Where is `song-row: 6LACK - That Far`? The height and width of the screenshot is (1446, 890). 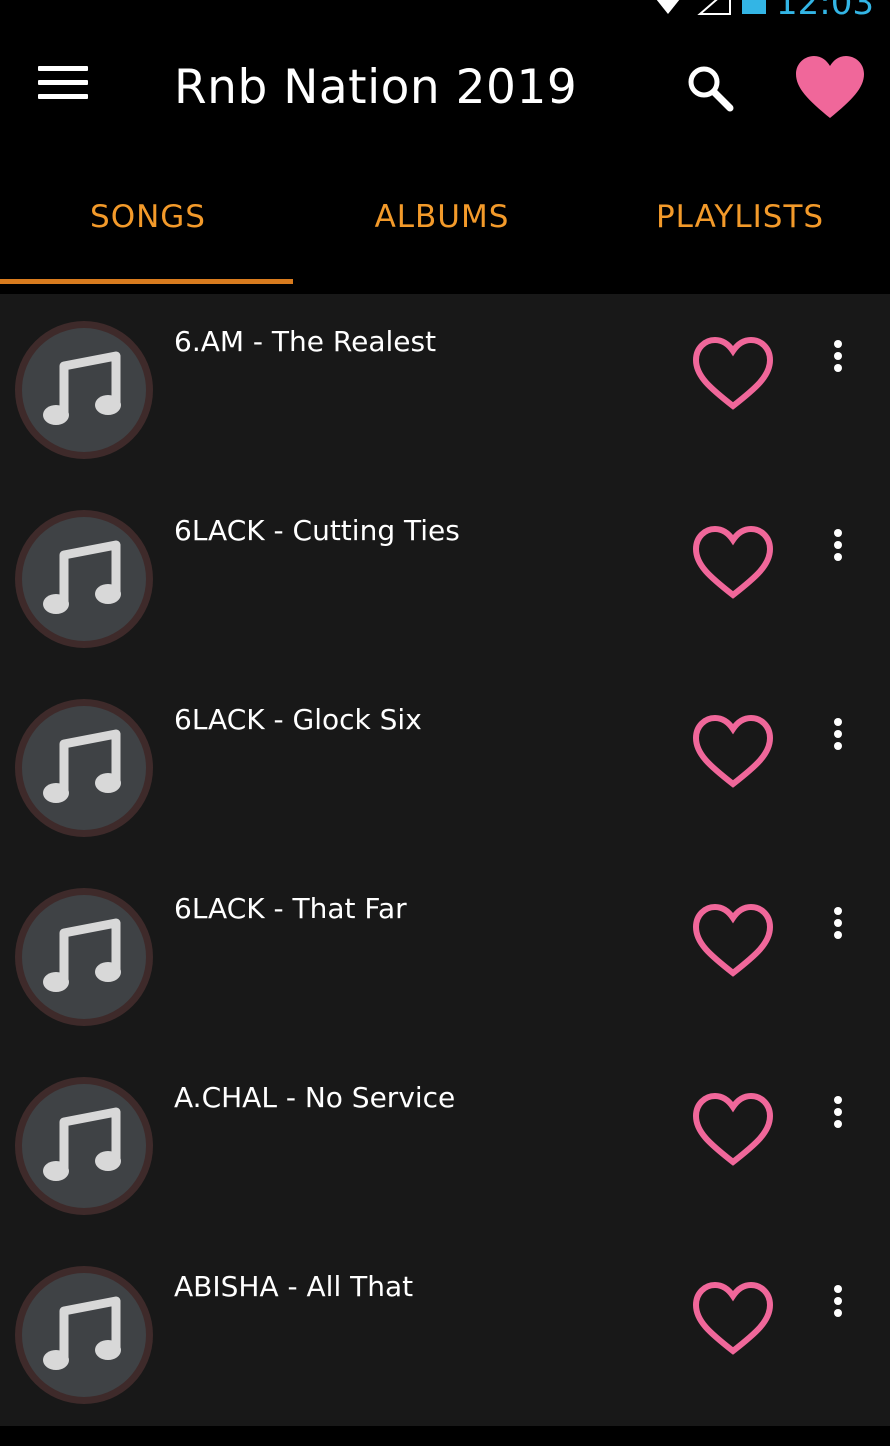
song-row: 6LACK - That Far is located at coordinates (445, 955).